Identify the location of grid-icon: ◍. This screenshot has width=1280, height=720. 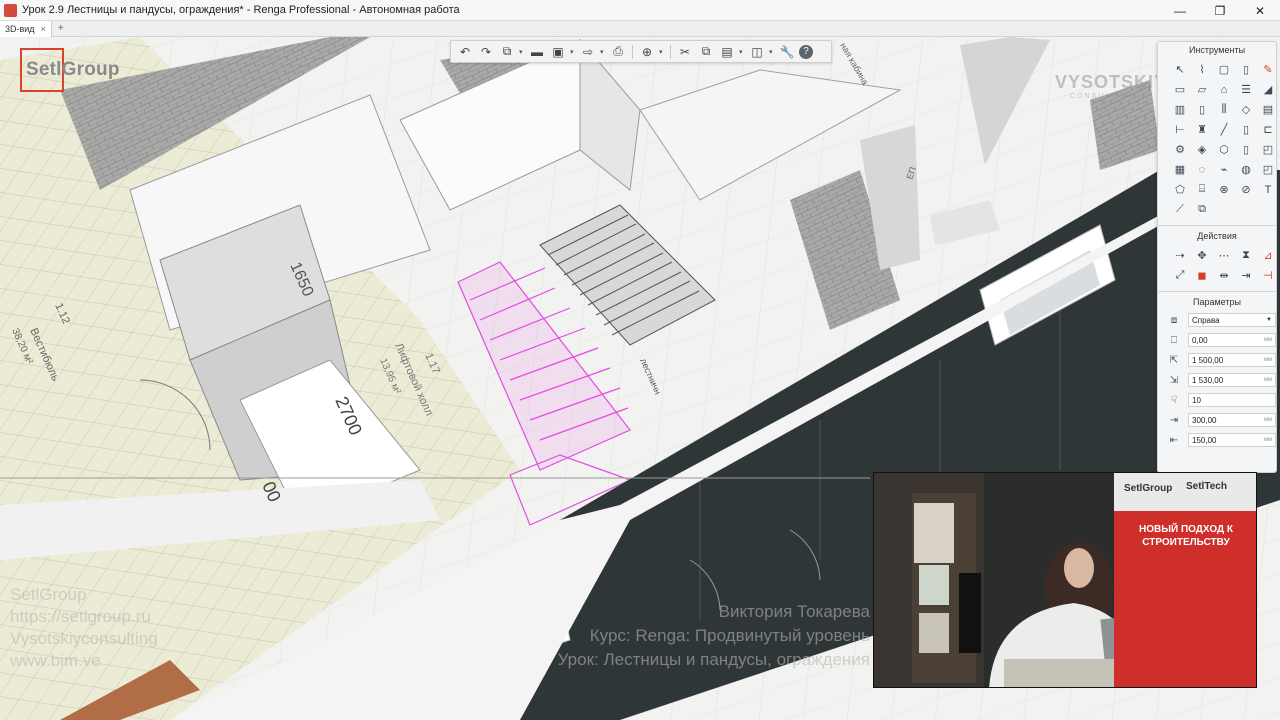
(1246, 169).